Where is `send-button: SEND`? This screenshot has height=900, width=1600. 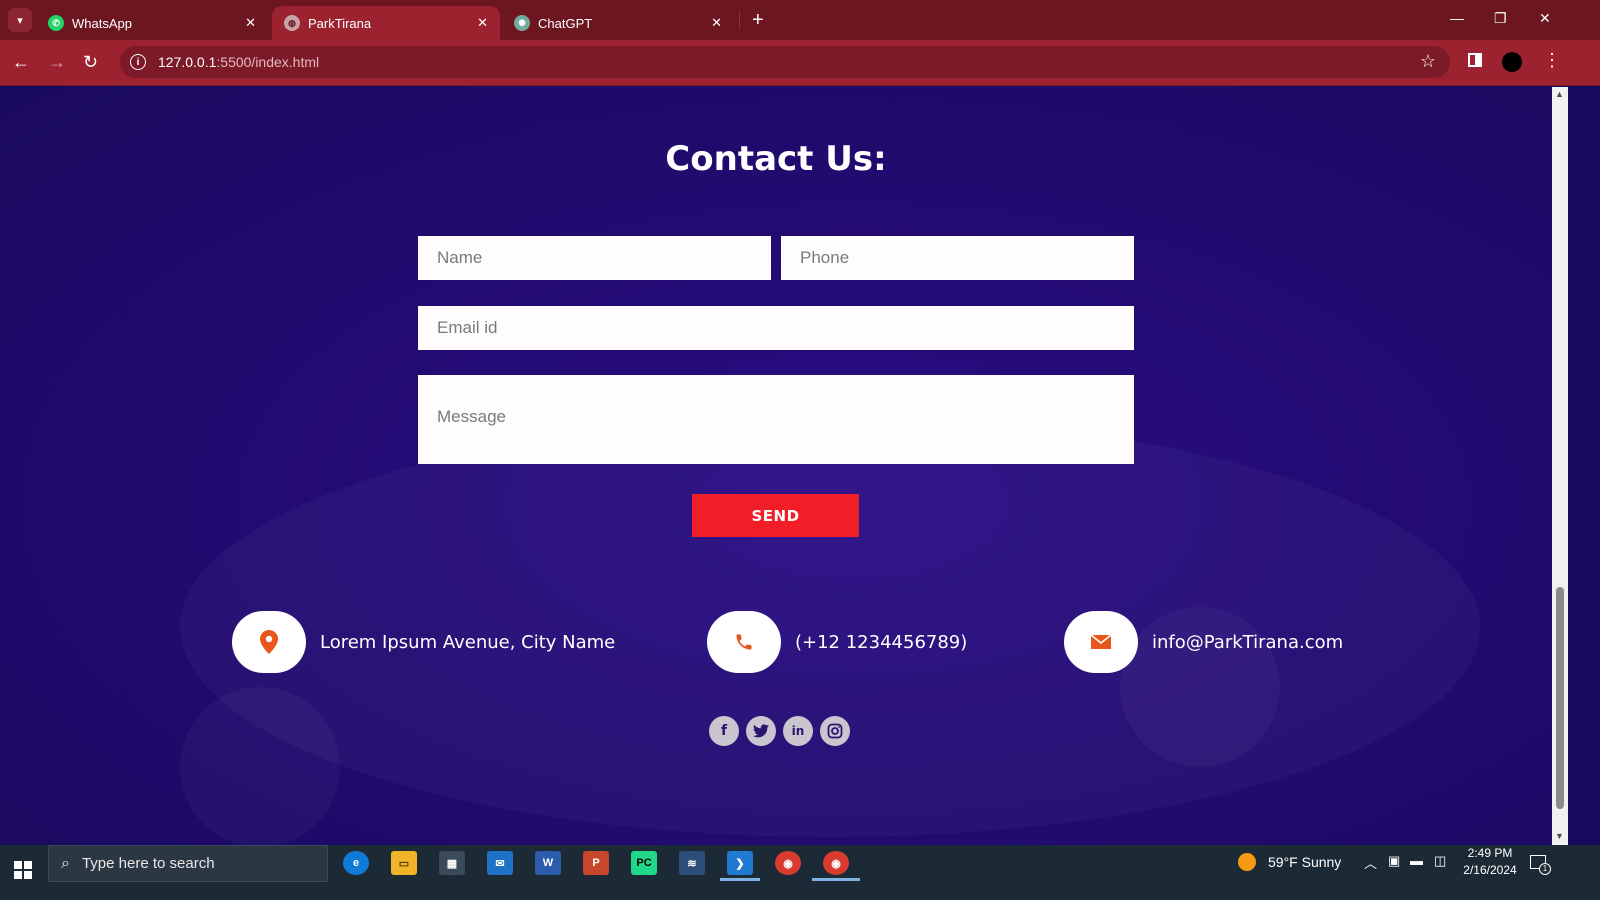
send-button: SEND is located at coordinates (775, 515).